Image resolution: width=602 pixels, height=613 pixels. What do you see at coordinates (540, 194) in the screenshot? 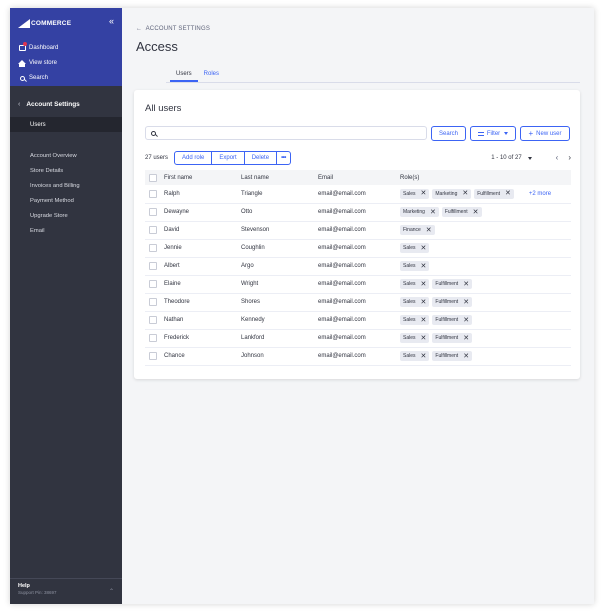
I see `more-roles-link: +2 more` at bounding box center [540, 194].